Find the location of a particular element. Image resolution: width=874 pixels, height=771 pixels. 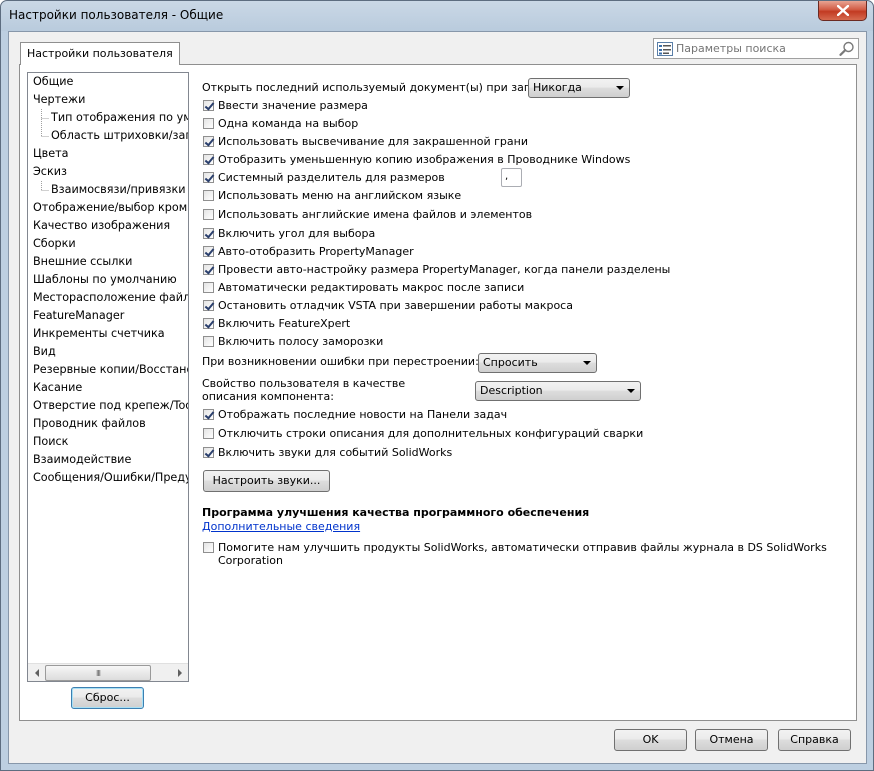

close-button is located at coordinates (842, 11).